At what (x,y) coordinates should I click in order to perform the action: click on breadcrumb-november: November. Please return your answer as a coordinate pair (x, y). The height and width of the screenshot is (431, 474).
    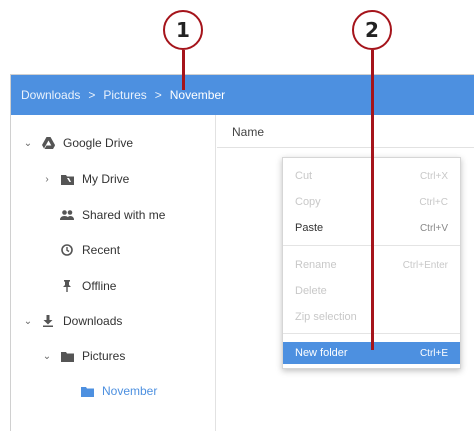
    Looking at the image, I should click on (197, 95).